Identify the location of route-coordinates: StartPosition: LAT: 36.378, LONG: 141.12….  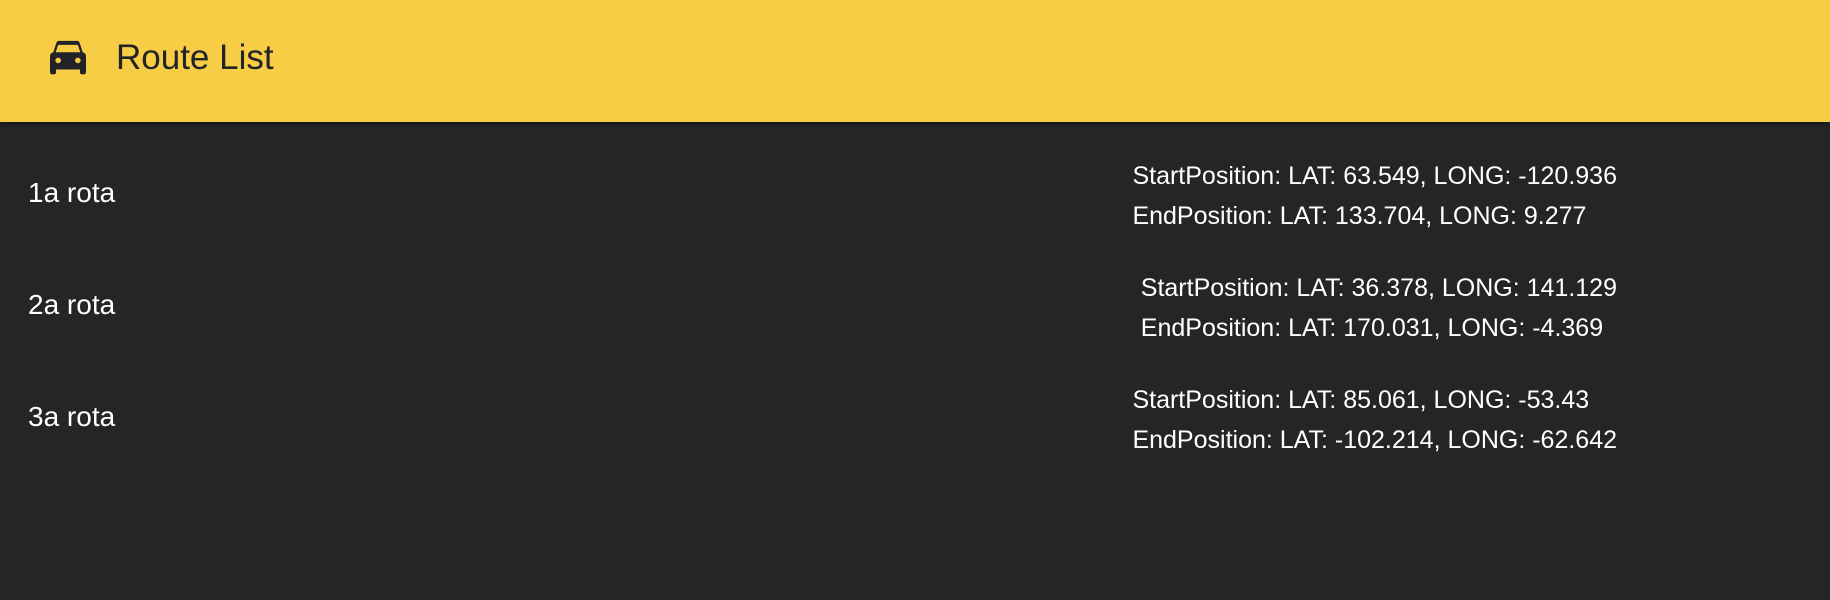
(1379, 308).